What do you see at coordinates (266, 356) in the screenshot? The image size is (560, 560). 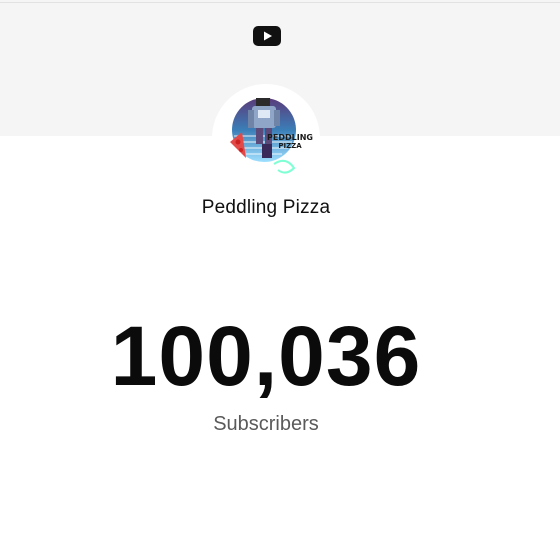 I see `subscriber-count: 100,036` at bounding box center [266, 356].